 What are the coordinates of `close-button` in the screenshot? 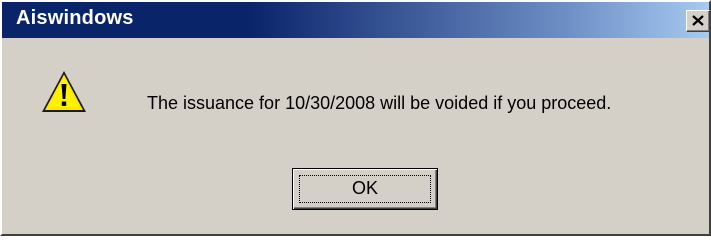 It's located at (698, 21).